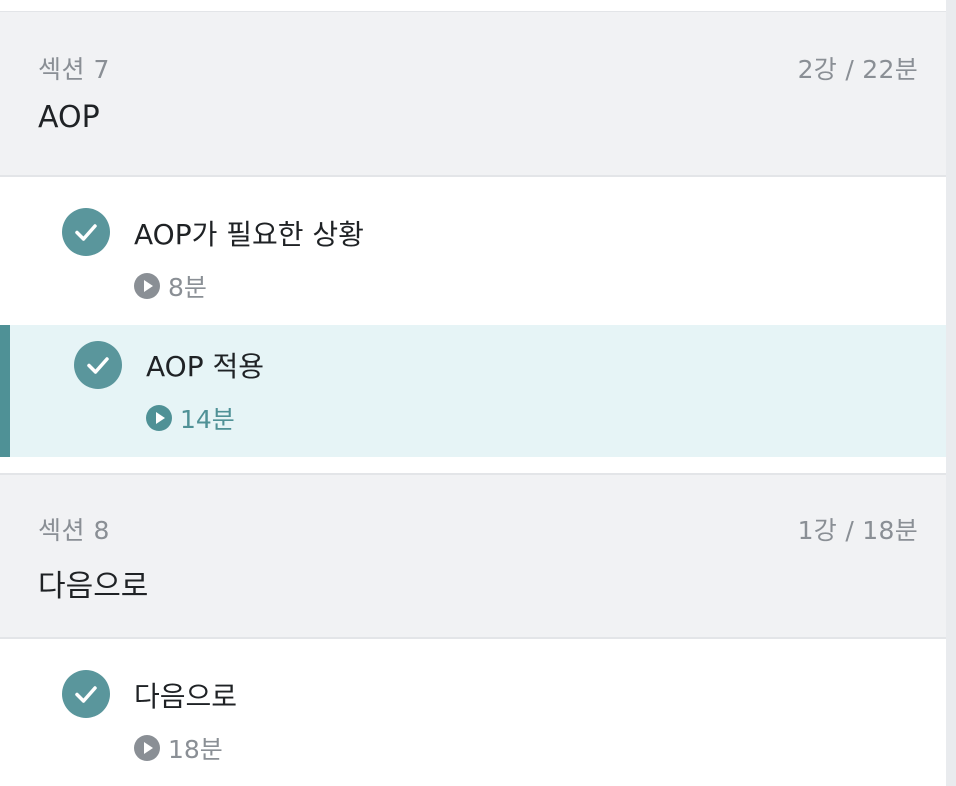 This screenshot has height=786, width=956. I want to click on lesson-title: AOP가 필요한 상황, so click(249, 234).